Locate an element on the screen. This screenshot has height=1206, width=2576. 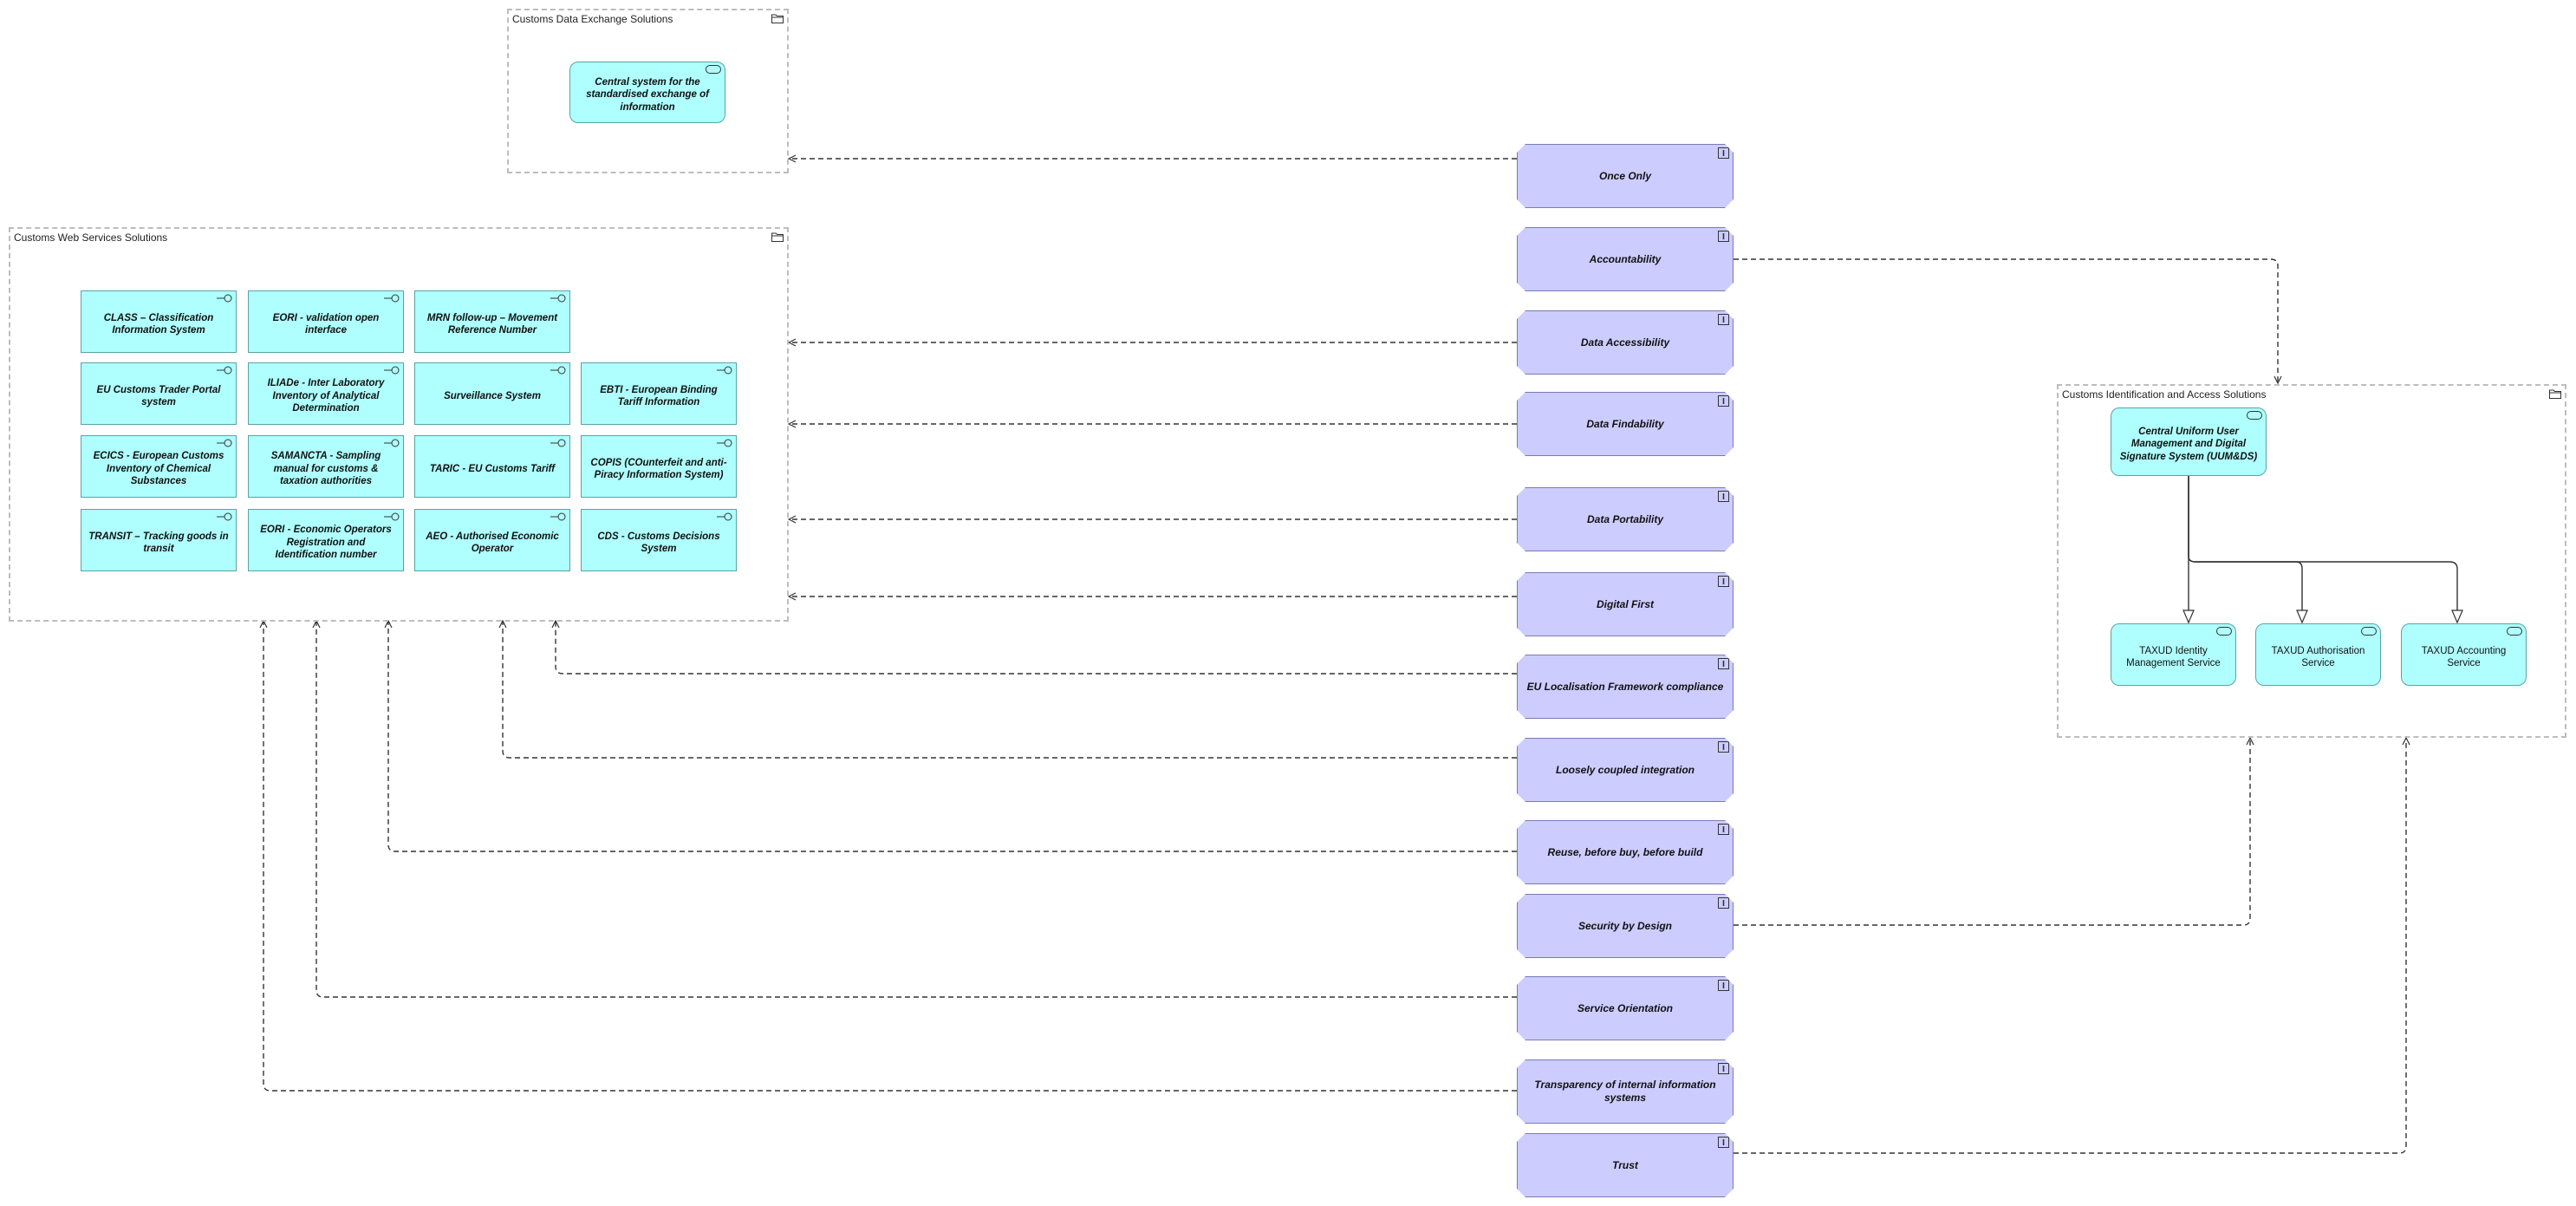
principle-label: Loosely coupled integration is located at coordinates (1625, 769).